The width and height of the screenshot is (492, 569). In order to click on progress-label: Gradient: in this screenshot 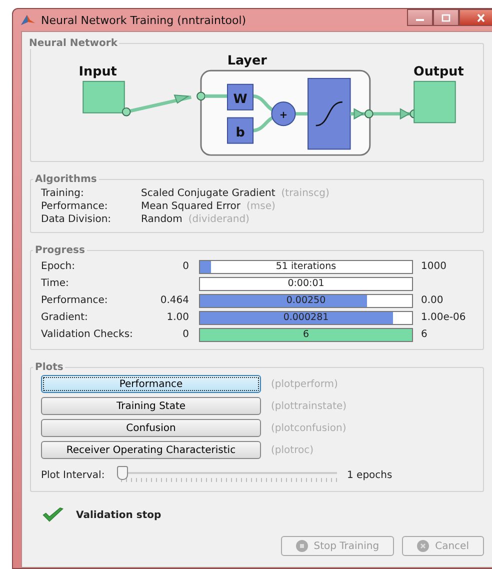, I will do `click(65, 317)`.